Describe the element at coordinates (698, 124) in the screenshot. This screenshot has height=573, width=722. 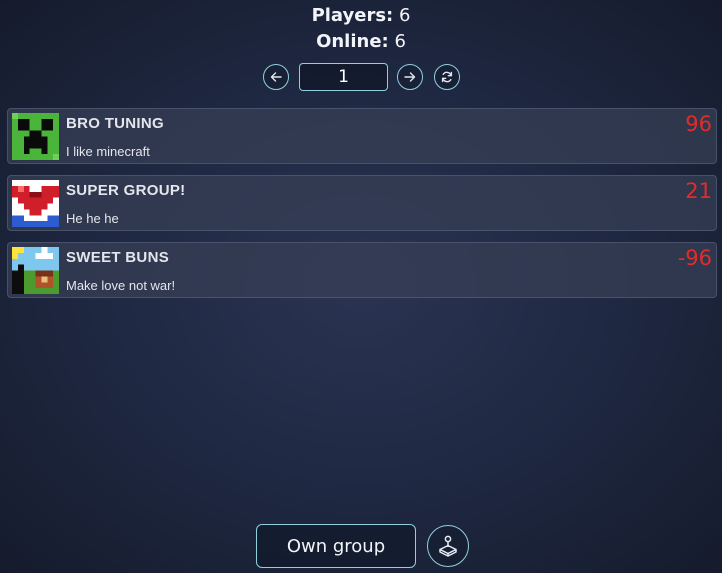
I see `group-score: 96` at that location.